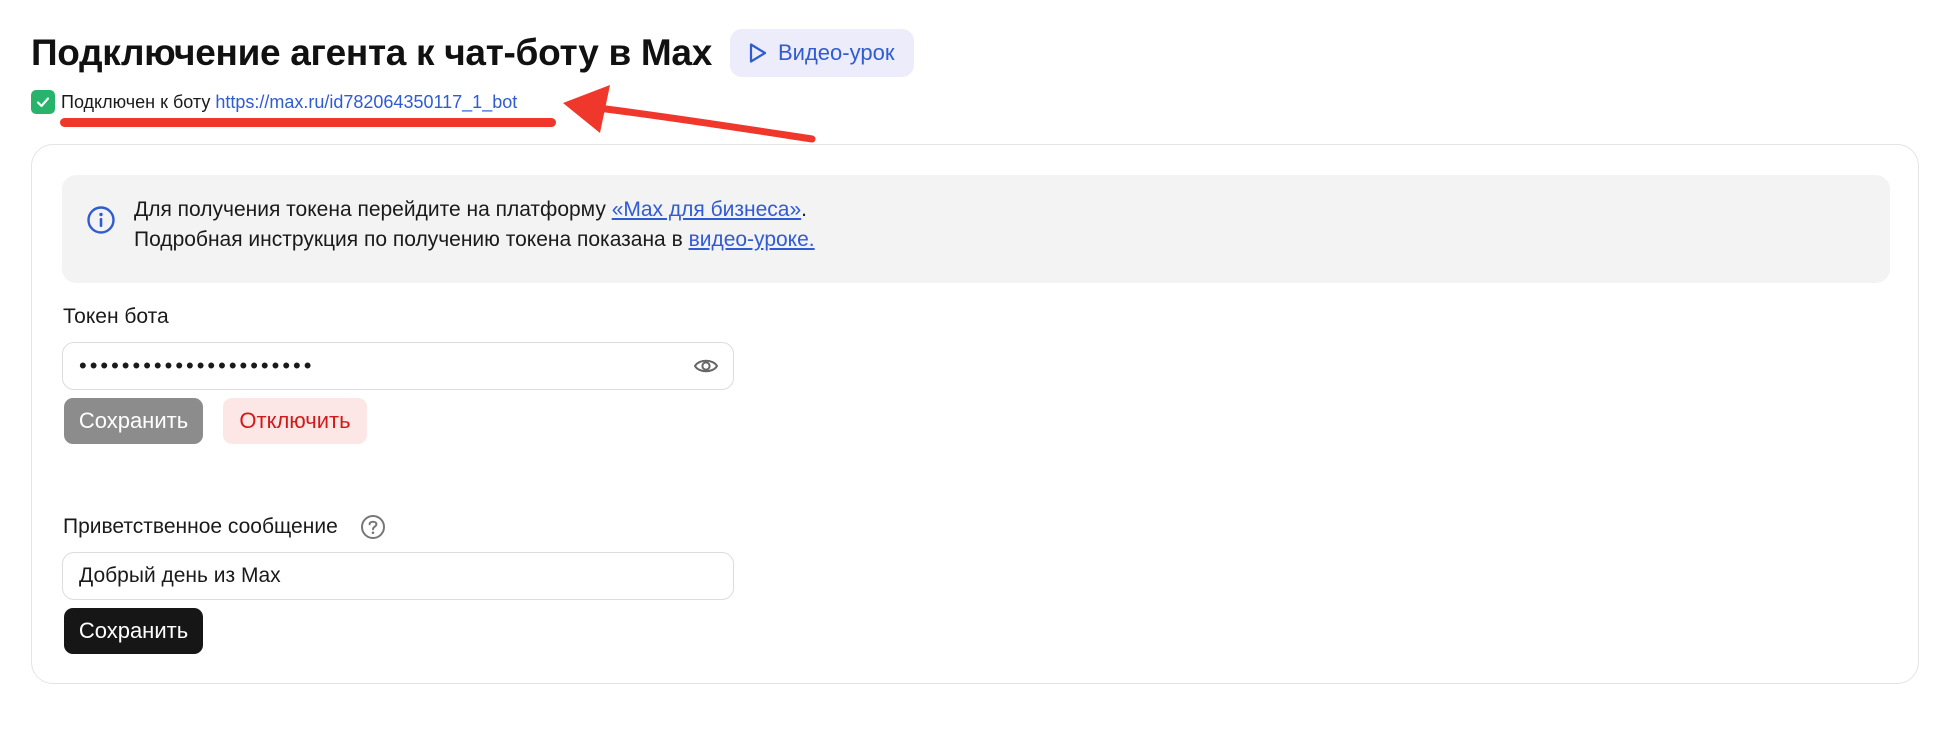 The height and width of the screenshot is (730, 1942). I want to click on checkbox-checked-icon, so click(43, 102).